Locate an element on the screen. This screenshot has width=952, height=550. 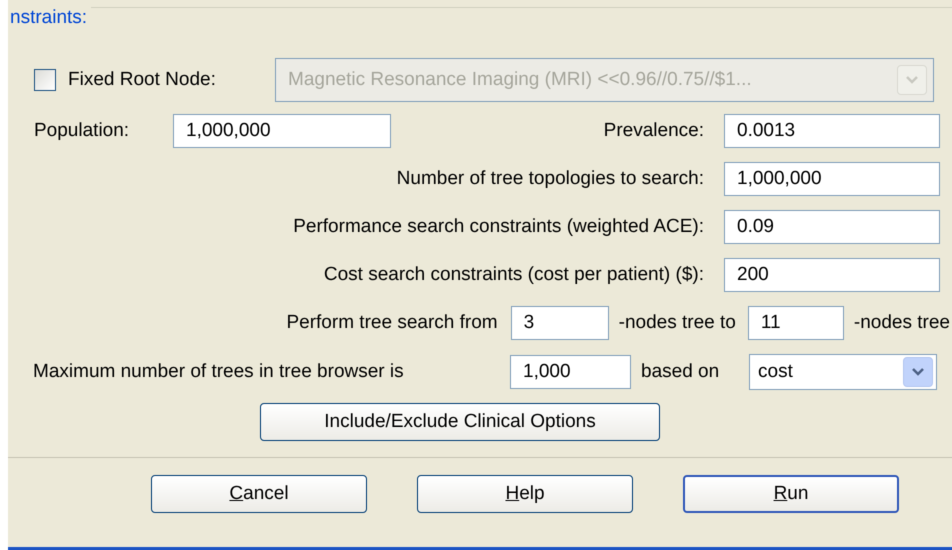
field-label: -nodes tree to is located at coordinates (677, 322).